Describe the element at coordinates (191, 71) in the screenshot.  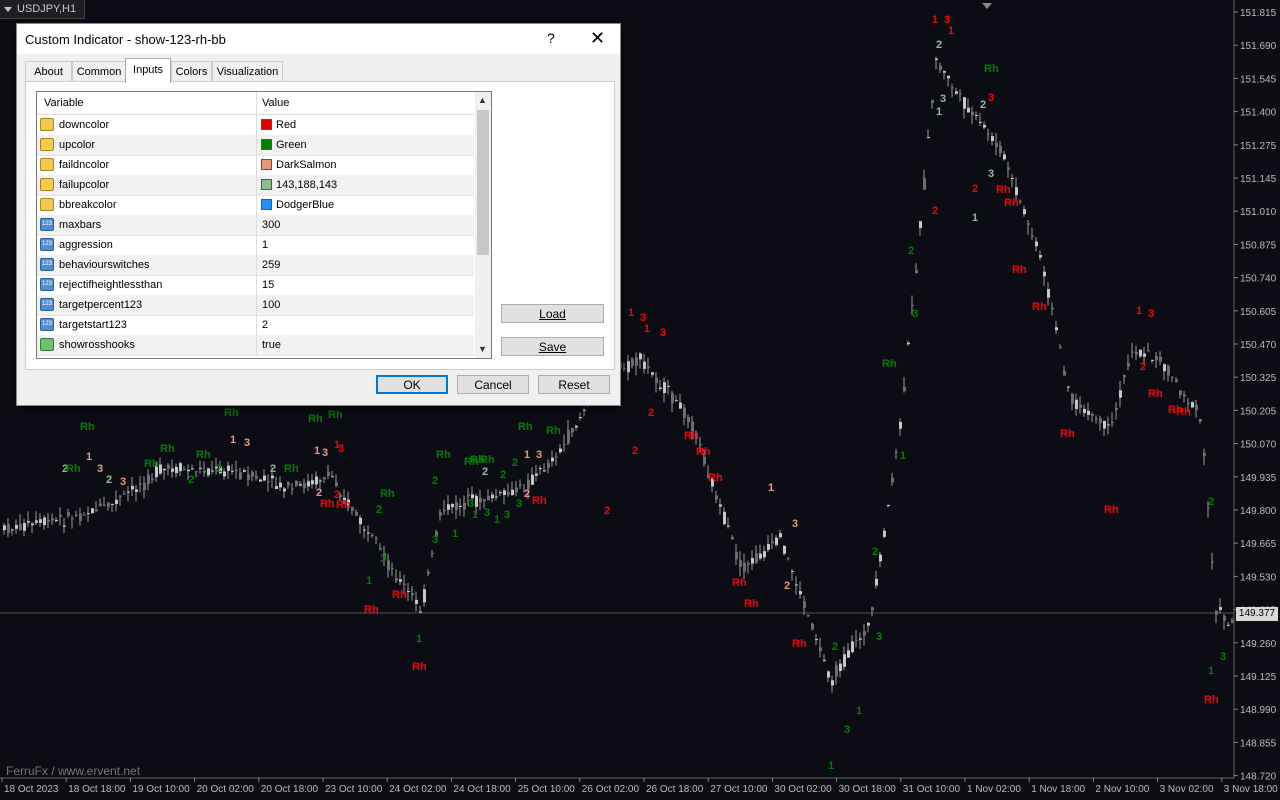
I see `tab-colors: Colors` at that location.